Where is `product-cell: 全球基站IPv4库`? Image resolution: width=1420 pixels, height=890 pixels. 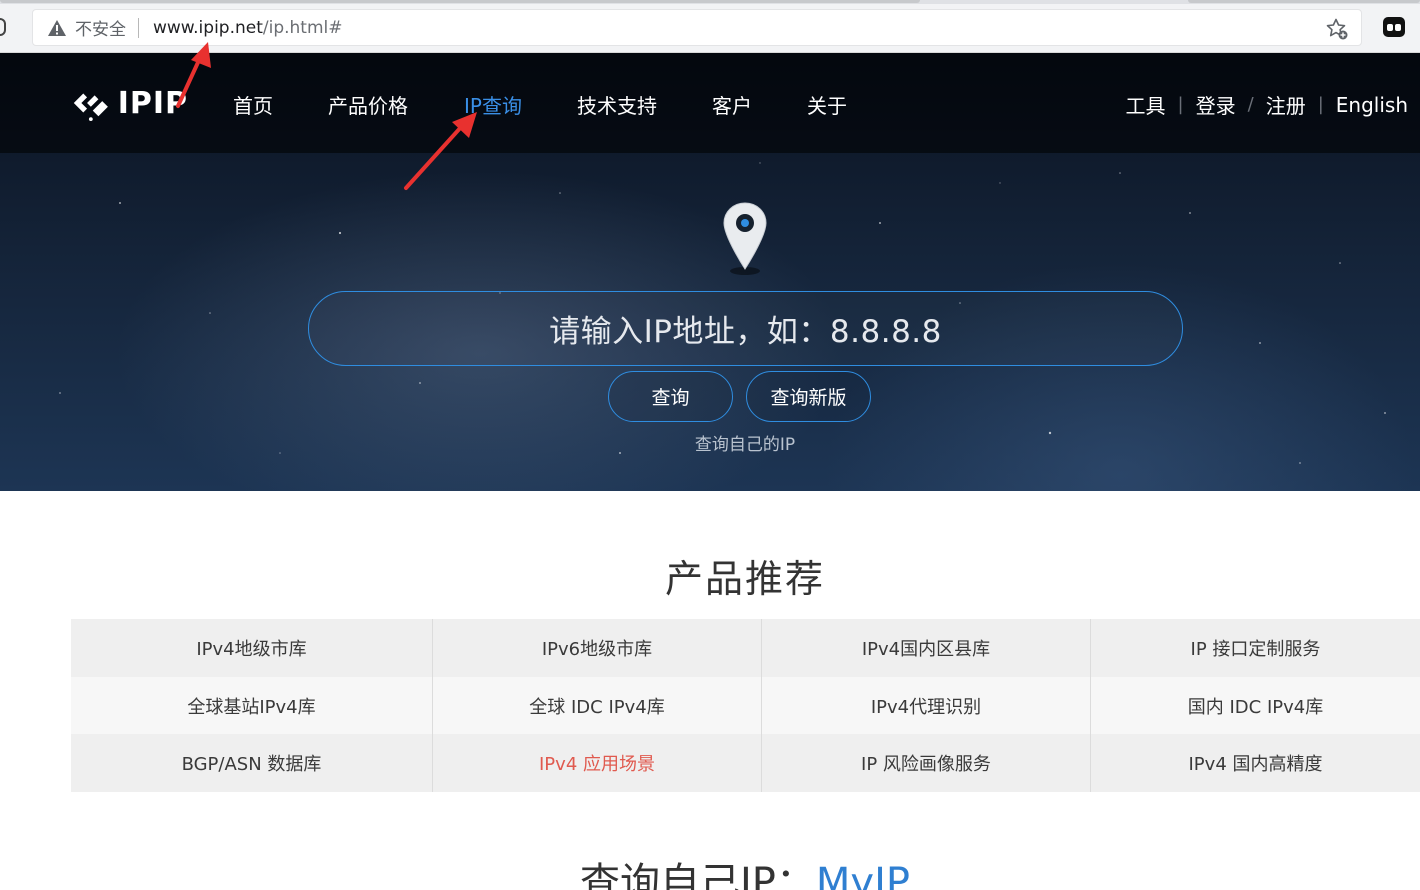 product-cell: 全球基站IPv4库 is located at coordinates (252, 706).